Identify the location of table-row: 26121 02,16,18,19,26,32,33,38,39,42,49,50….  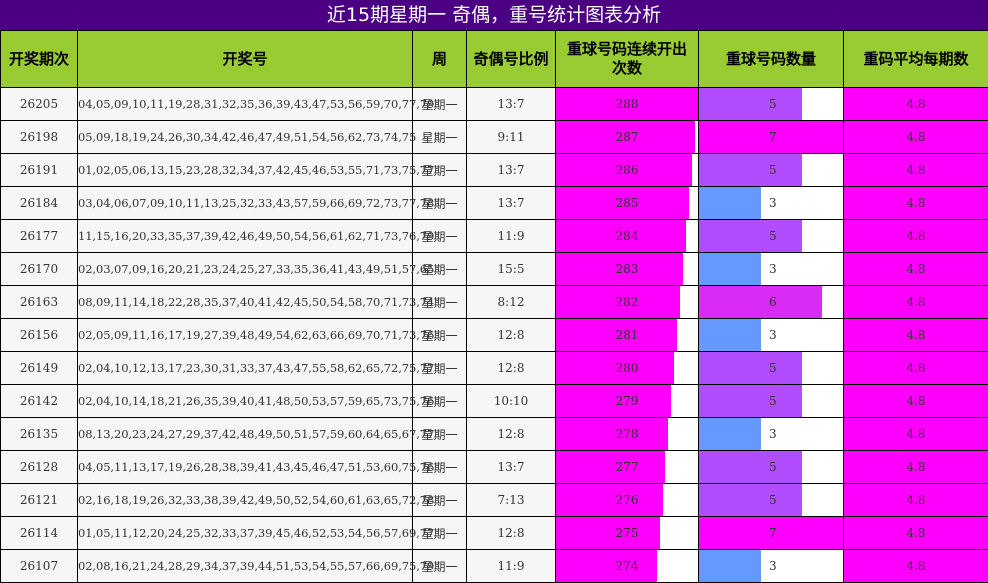
(494, 500).